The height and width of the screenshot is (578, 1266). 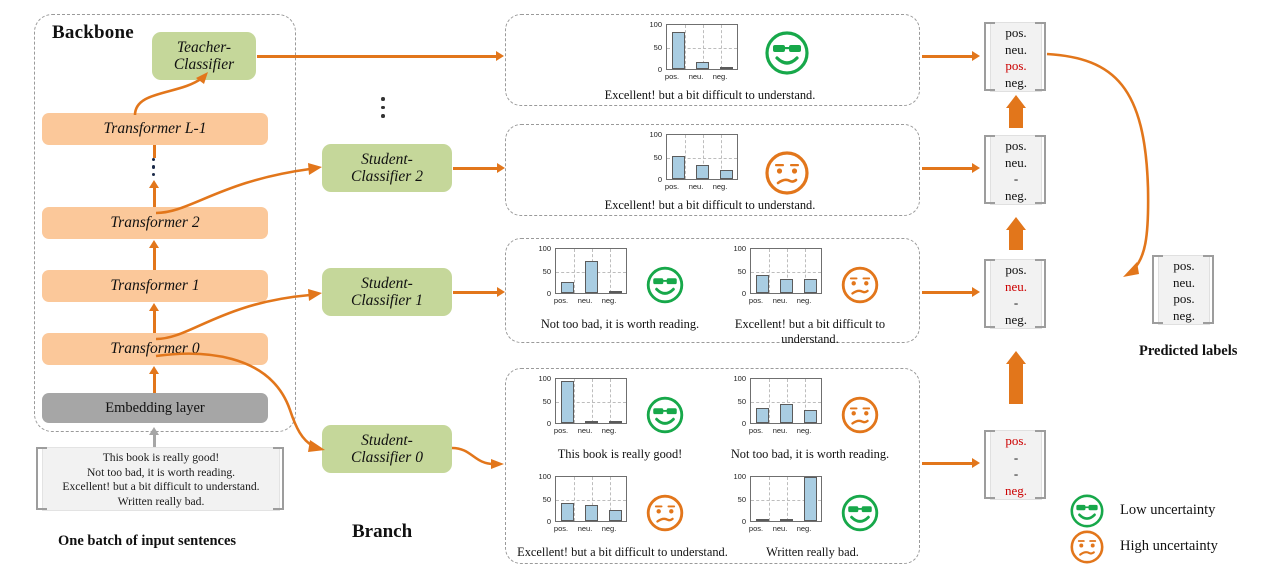 I want to click on chart-teacher: 100 50 0 pos. neu. neg., so click(x=690, y=51).